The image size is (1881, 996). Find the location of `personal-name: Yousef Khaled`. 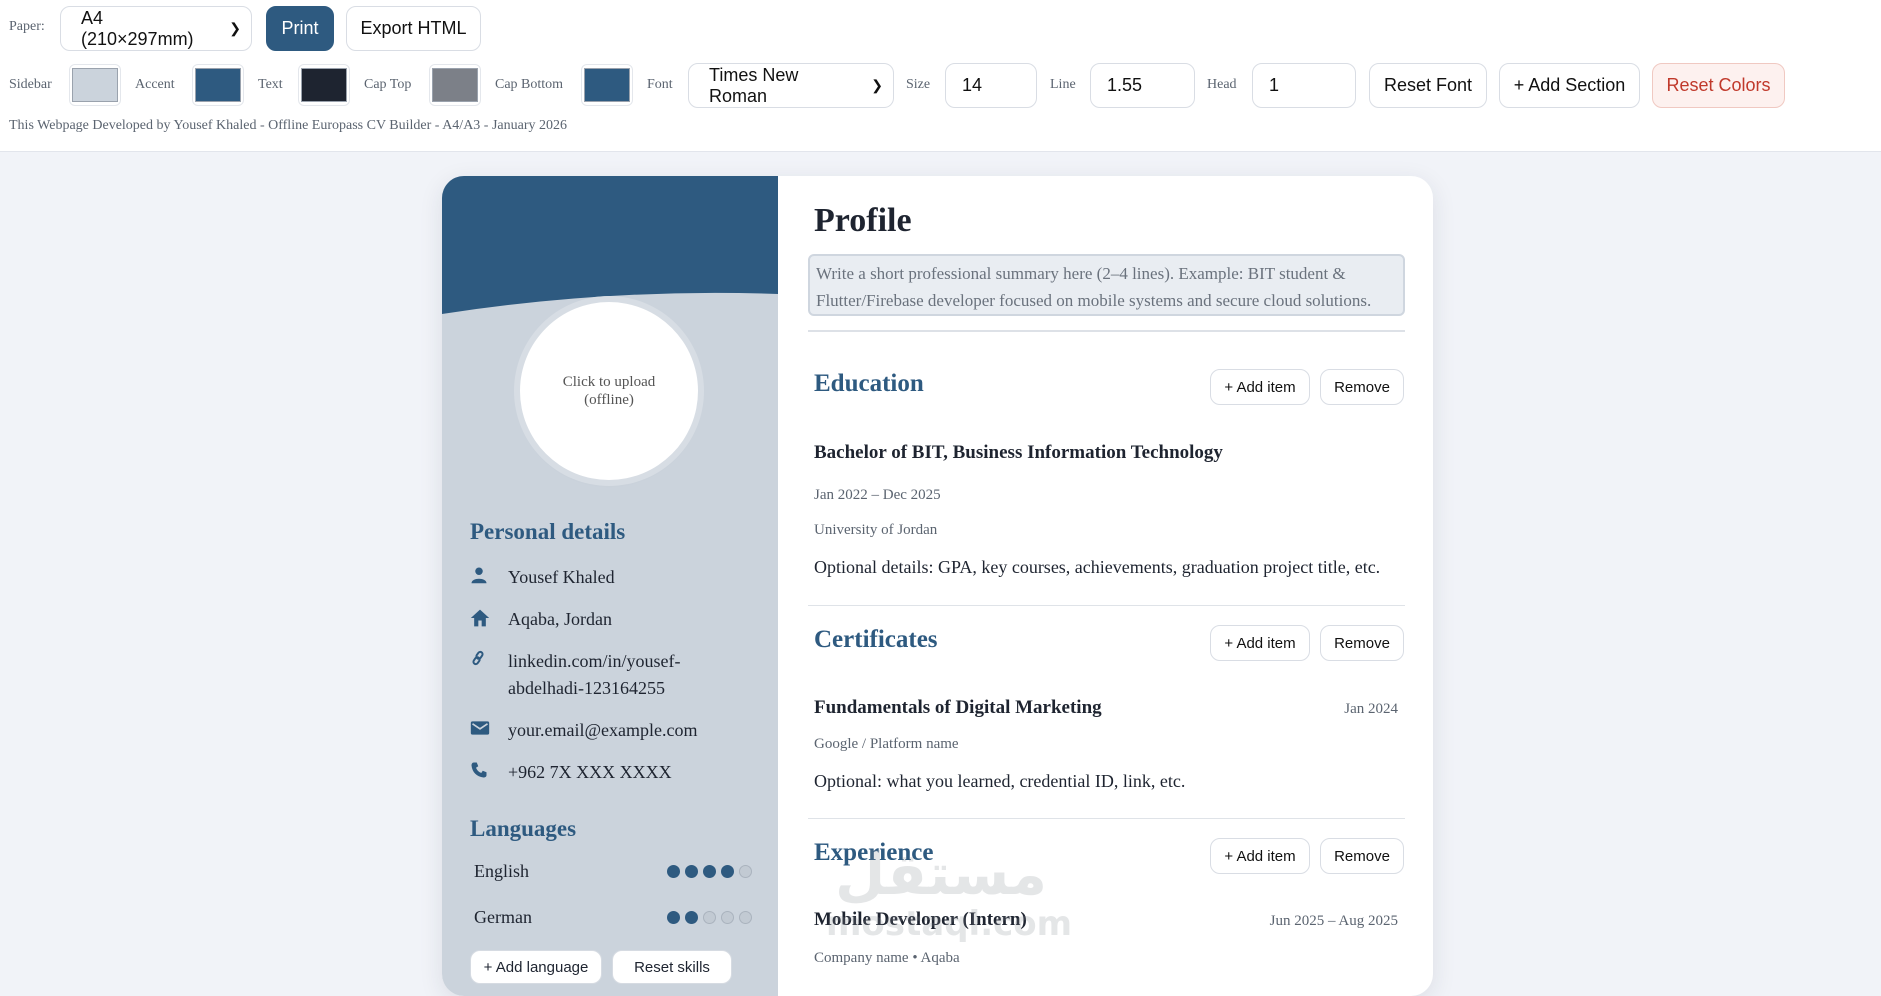

personal-name: Yousef Khaled is located at coordinates (561, 577).